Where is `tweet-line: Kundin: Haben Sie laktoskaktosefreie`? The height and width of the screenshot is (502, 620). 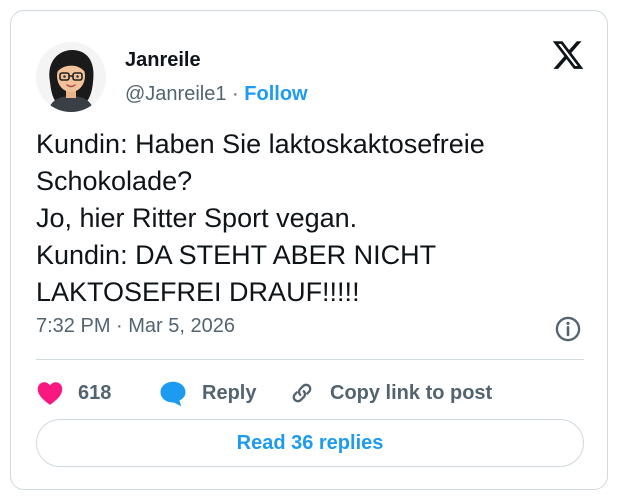 tweet-line: Kundin: Haben Sie laktoskaktosefreie is located at coordinates (260, 144).